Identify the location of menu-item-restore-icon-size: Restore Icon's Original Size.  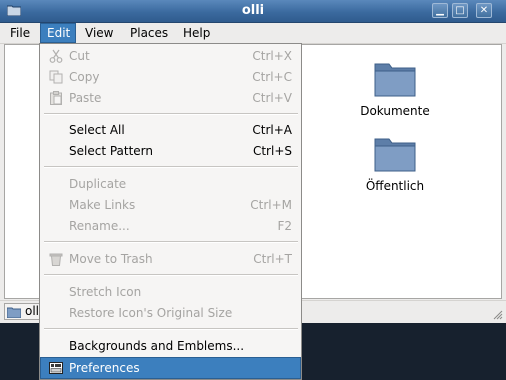
(170, 313).